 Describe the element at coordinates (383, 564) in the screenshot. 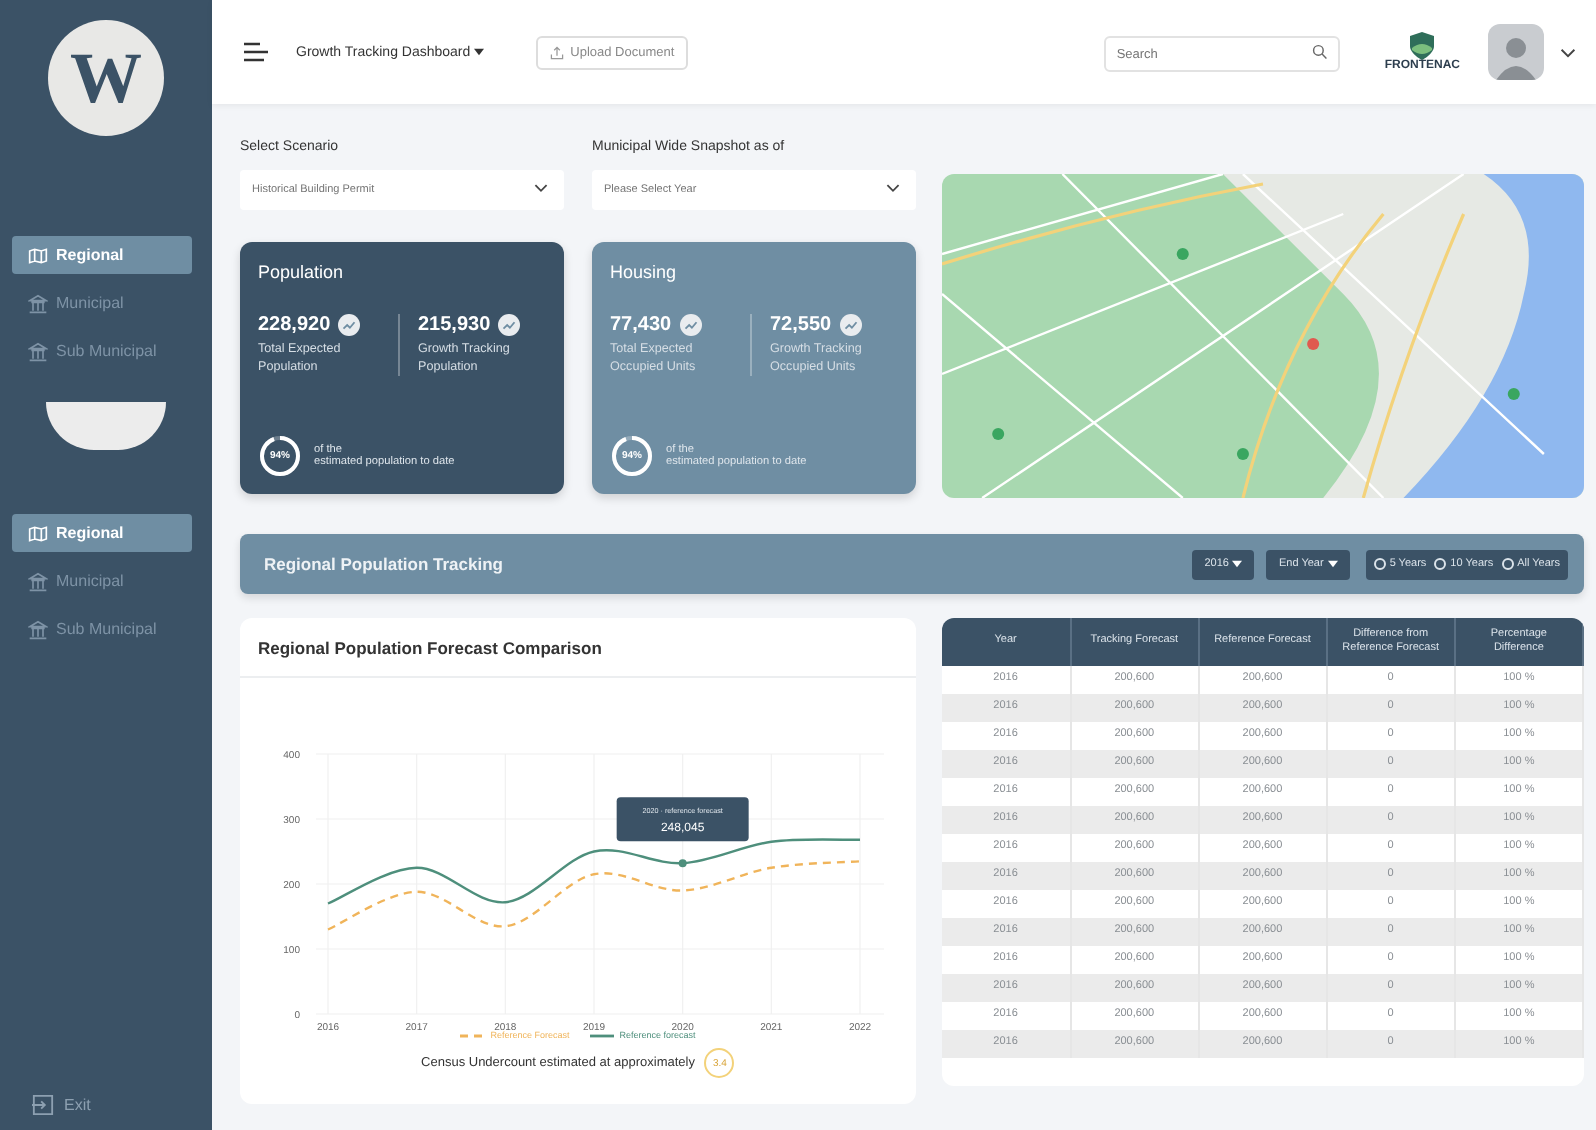

I see `section-title: Regional Population Tracking` at that location.